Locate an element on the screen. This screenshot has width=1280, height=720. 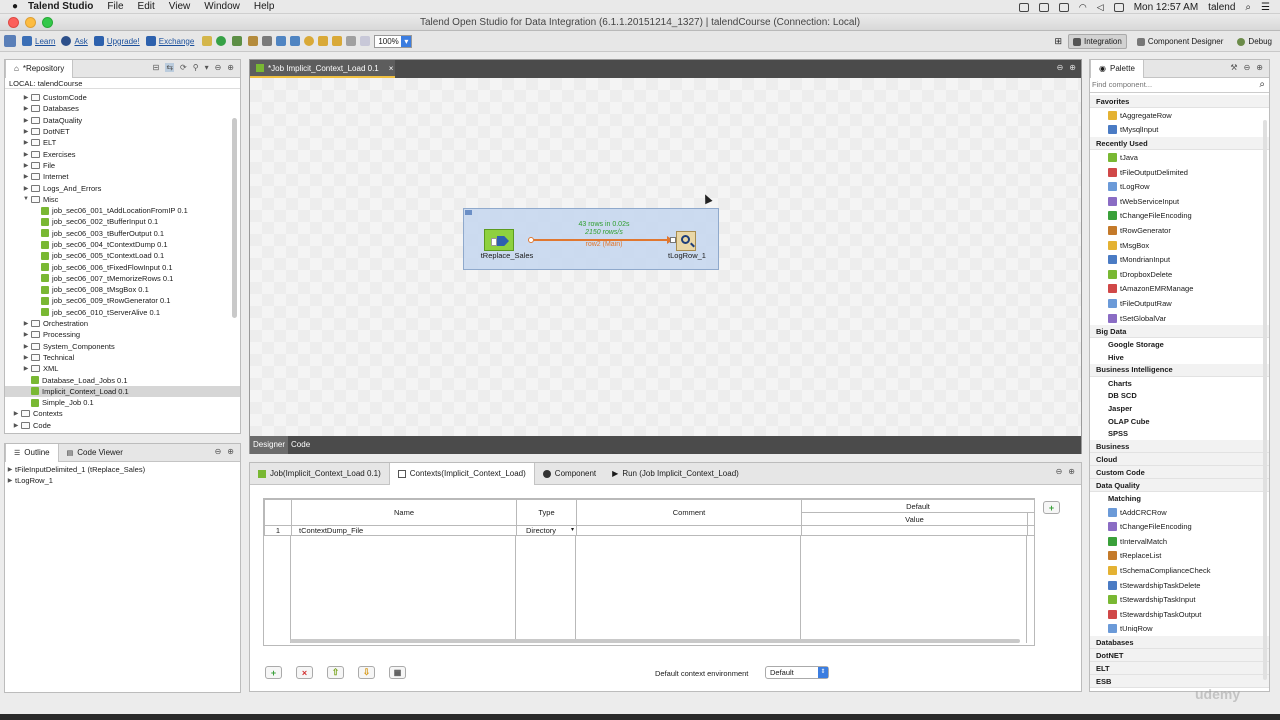
add-variable-button: + is located at coordinates (273, 672).